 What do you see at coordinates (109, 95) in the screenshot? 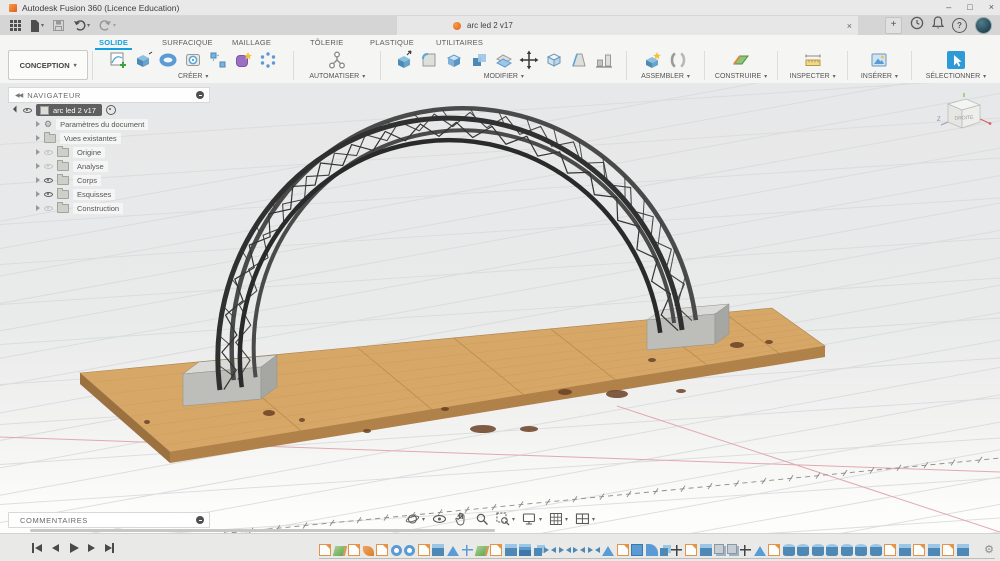
I see `navigator-panel-header: ◀◀ NAVIGATEUR` at bounding box center [109, 95].